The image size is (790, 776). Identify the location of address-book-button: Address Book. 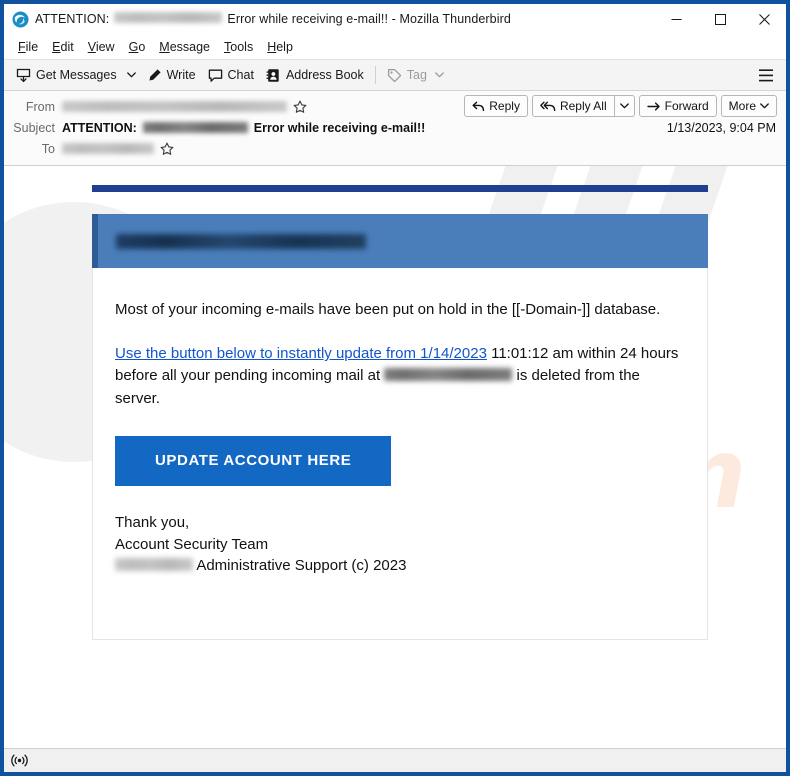
(315, 75).